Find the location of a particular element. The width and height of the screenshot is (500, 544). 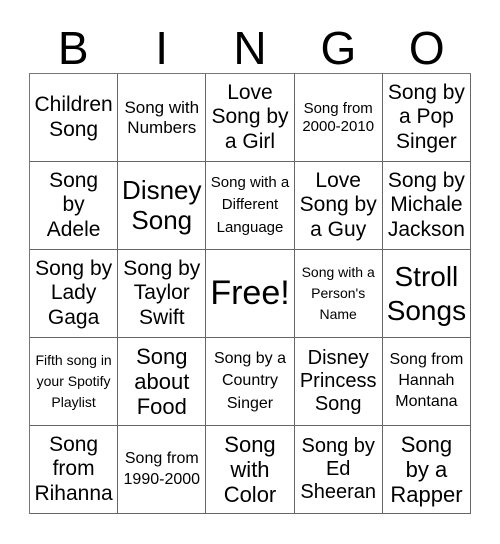

cell-text: Song from 1990-2000 is located at coordinates (162, 468).